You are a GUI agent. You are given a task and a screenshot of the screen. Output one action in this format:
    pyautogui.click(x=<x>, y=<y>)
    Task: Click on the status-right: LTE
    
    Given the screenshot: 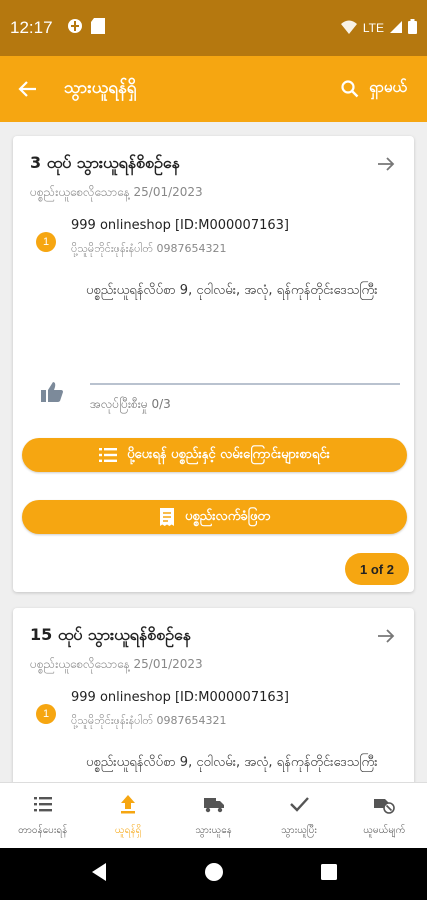 What is the action you would take?
    pyautogui.click(x=378, y=28)
    